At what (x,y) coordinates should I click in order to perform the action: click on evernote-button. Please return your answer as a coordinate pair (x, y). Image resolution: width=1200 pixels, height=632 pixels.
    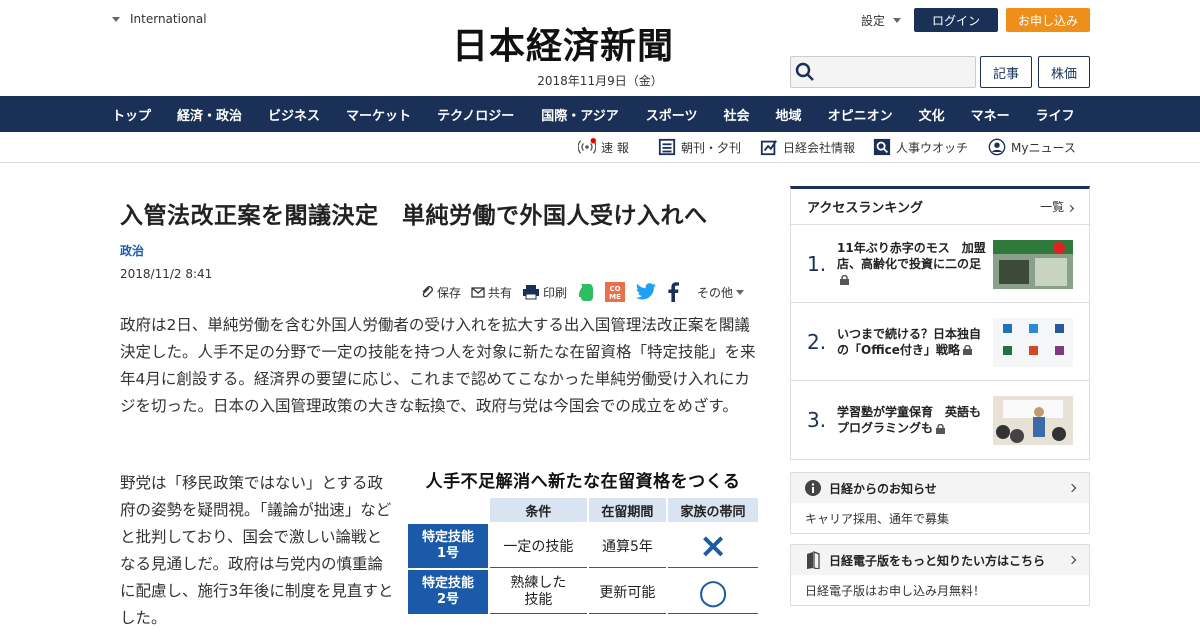
    Looking at the image, I should click on (586, 292).